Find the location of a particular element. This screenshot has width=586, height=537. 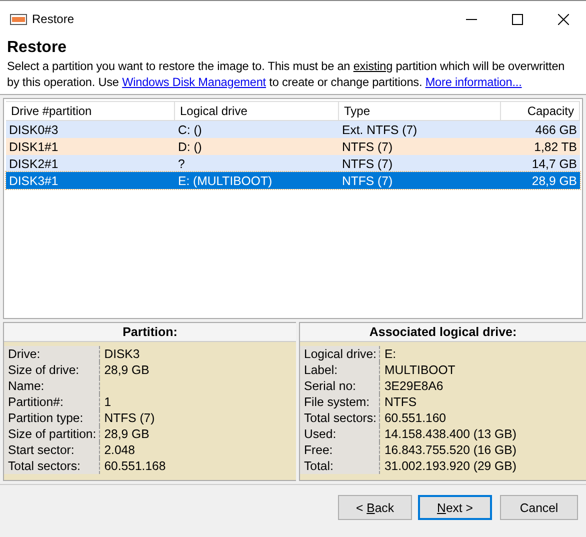

table-cell-text: 28,9 GB is located at coordinates (554, 181).